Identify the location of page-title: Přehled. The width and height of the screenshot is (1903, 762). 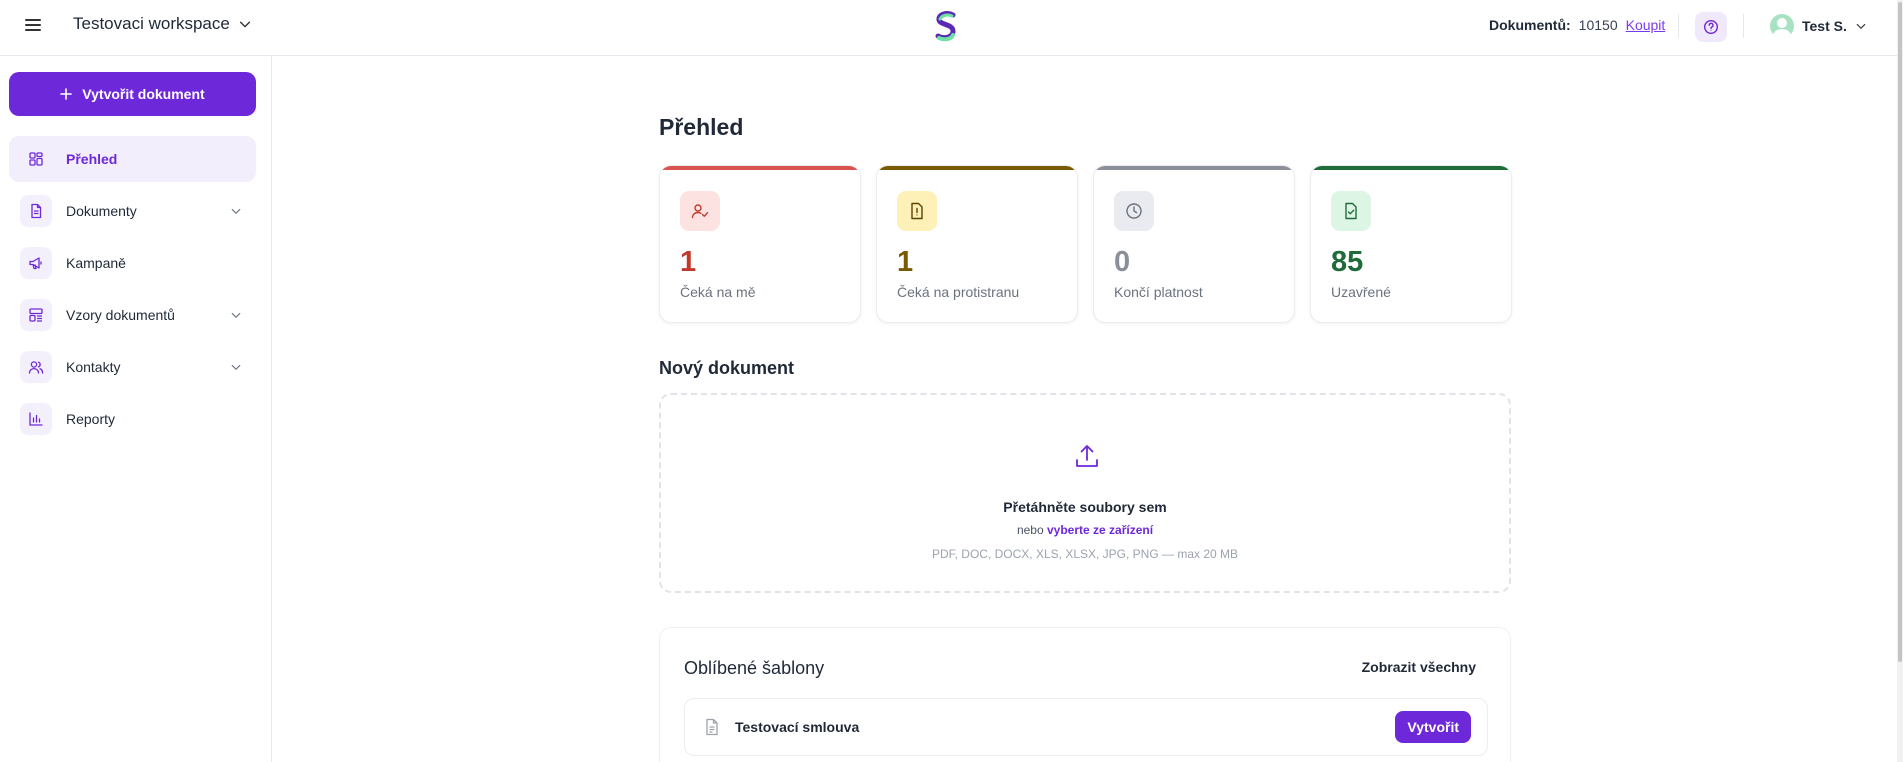
(701, 127).